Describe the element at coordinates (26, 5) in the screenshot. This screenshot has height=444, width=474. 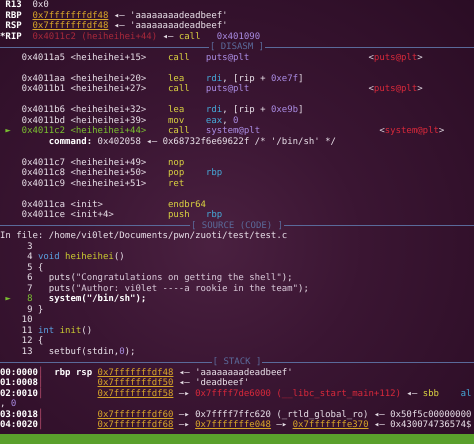
I see `register-line: R13 0x0` at that location.